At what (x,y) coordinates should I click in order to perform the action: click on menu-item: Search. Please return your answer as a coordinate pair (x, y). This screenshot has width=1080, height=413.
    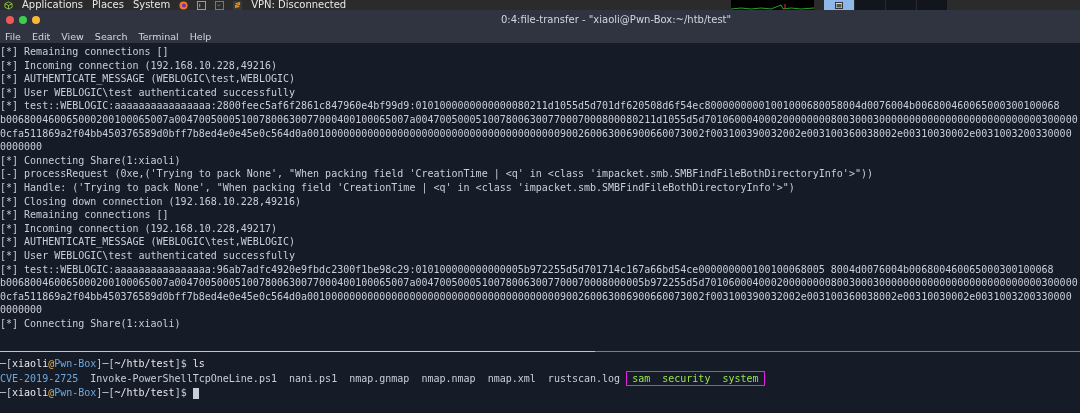
    Looking at the image, I should click on (111, 36).